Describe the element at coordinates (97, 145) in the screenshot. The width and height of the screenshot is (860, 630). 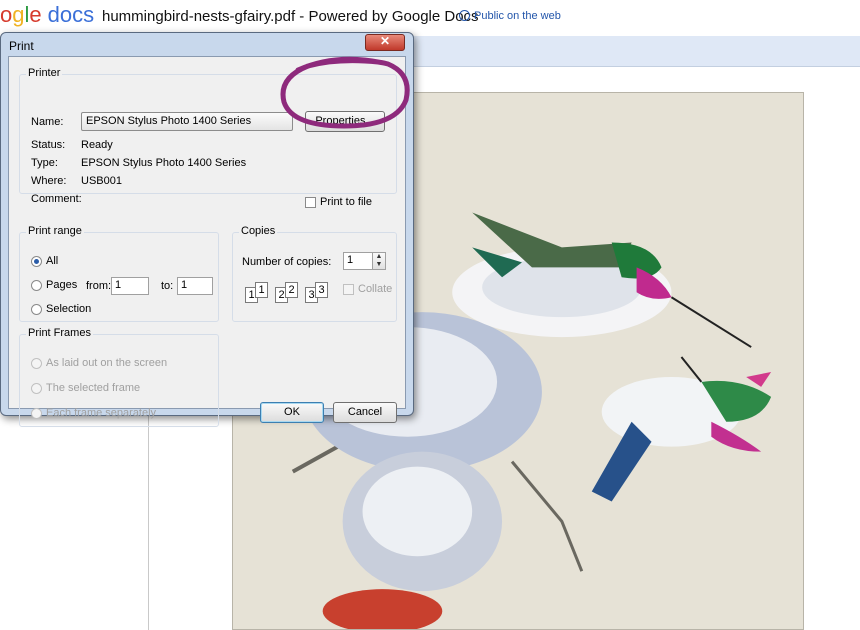
I see `status-value: Ready` at that location.